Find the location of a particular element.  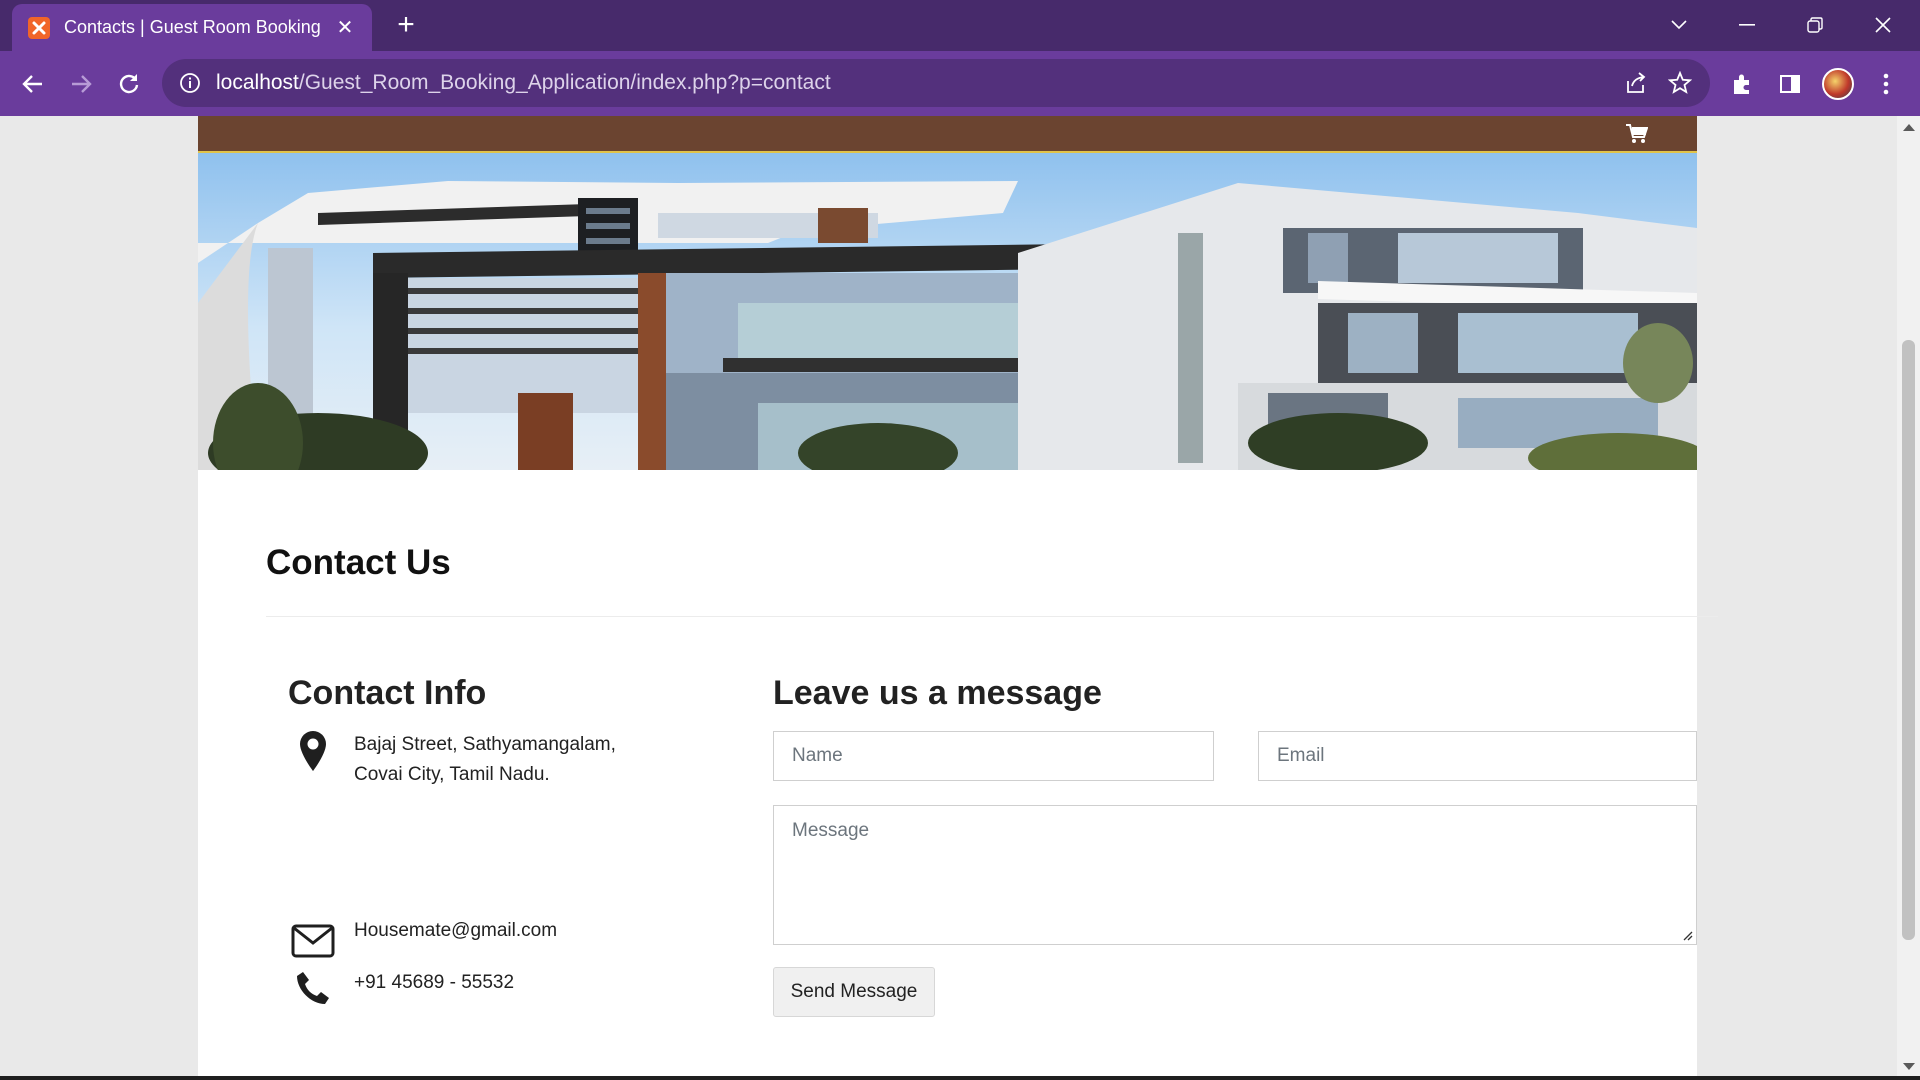

divider is located at coordinates (992, 616).